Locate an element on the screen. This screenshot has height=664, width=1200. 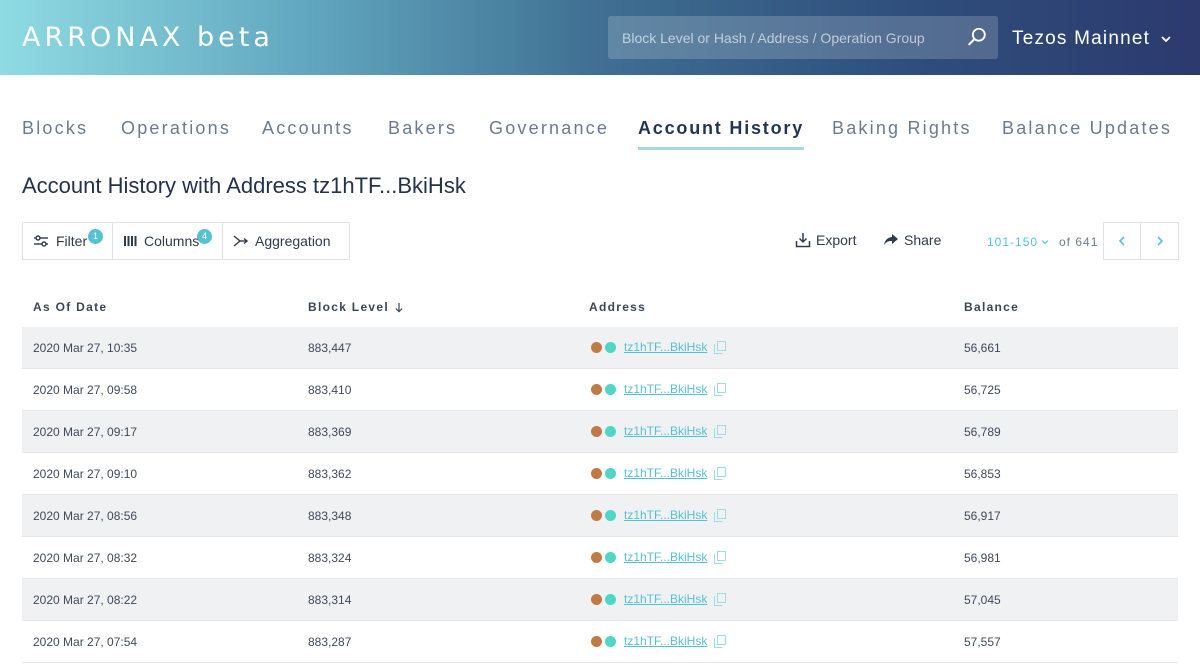
cell-date: 2020 Mar 27, 10:35 is located at coordinates (85, 348).